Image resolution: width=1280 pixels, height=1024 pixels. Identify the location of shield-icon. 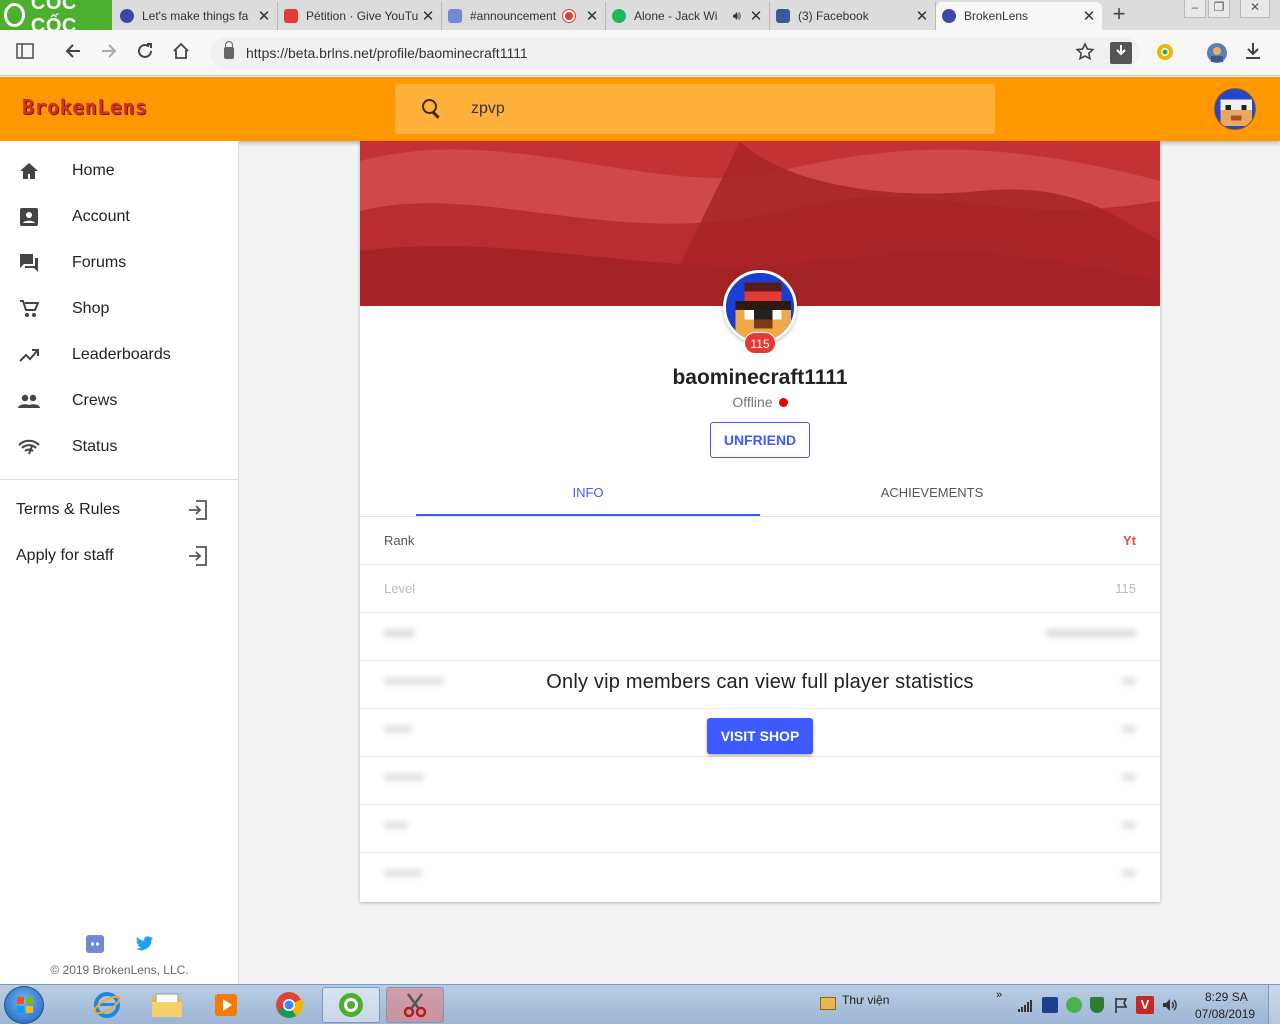
(1097, 1005).